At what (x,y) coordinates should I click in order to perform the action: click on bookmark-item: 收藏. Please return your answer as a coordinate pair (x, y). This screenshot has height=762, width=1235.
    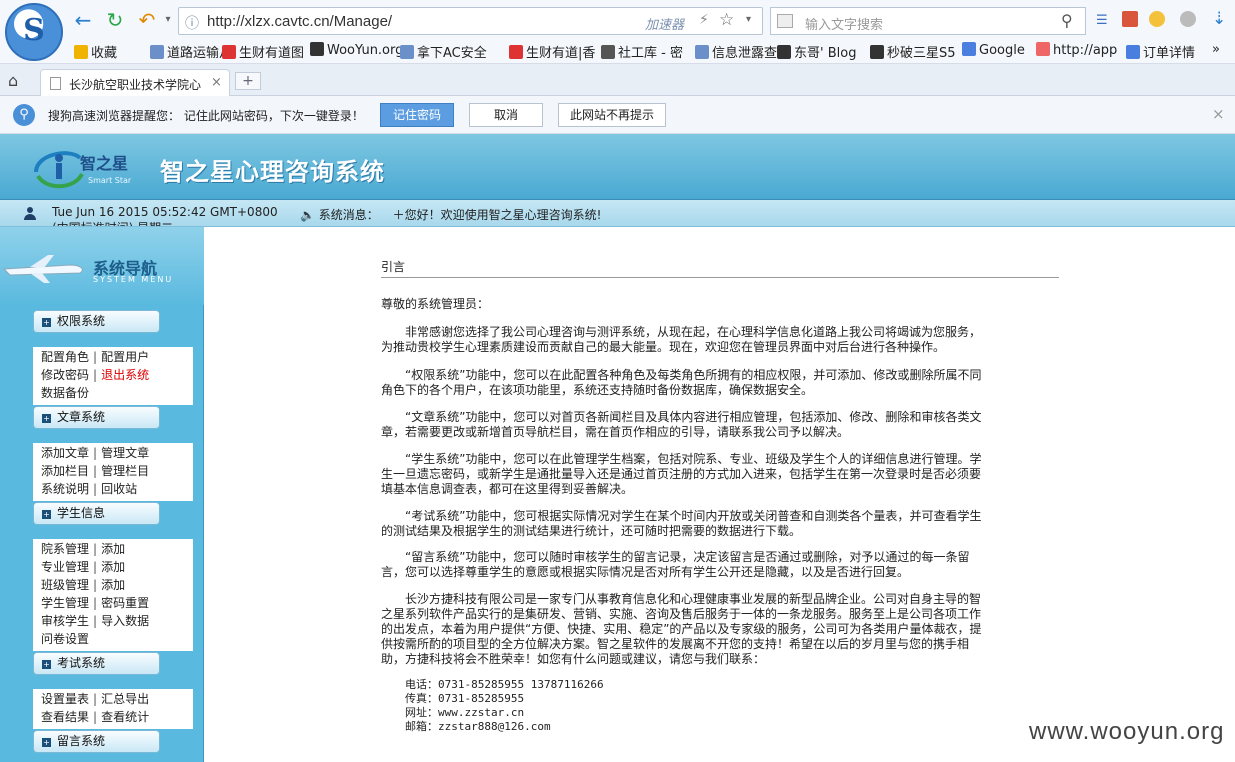
    Looking at the image, I should click on (95, 51).